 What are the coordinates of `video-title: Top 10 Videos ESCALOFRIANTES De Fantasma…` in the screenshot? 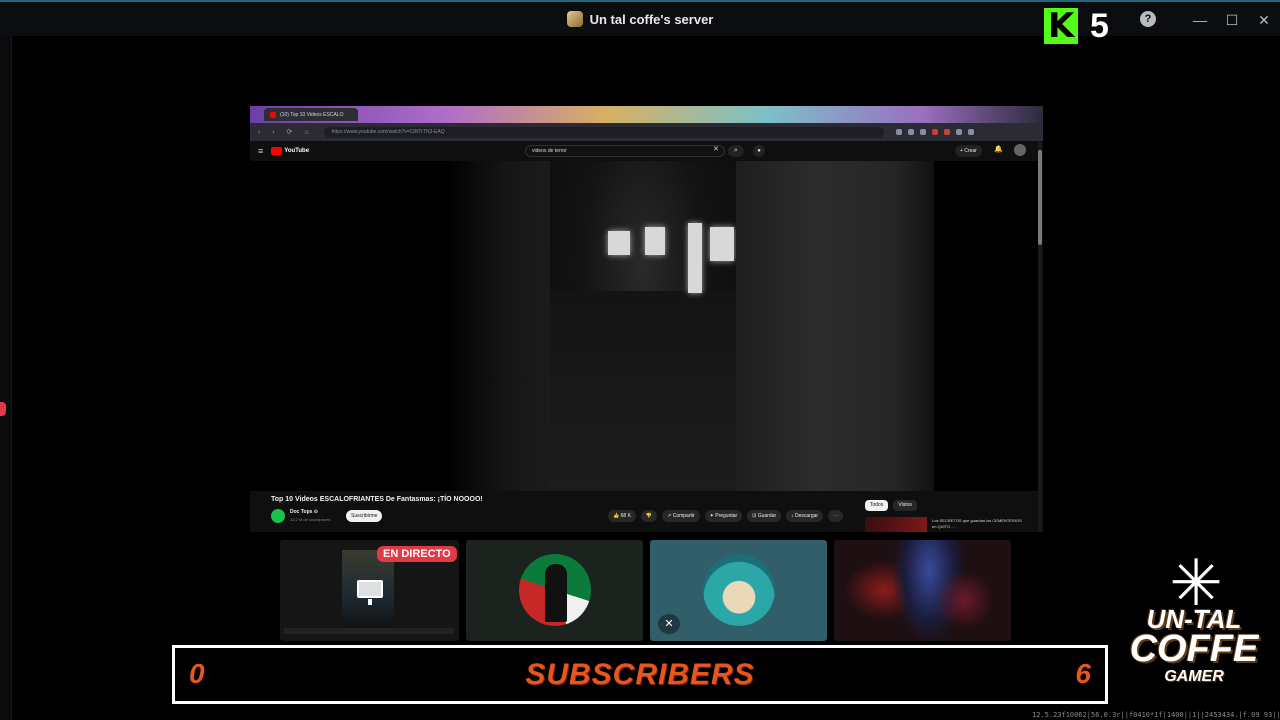 It's located at (377, 499).